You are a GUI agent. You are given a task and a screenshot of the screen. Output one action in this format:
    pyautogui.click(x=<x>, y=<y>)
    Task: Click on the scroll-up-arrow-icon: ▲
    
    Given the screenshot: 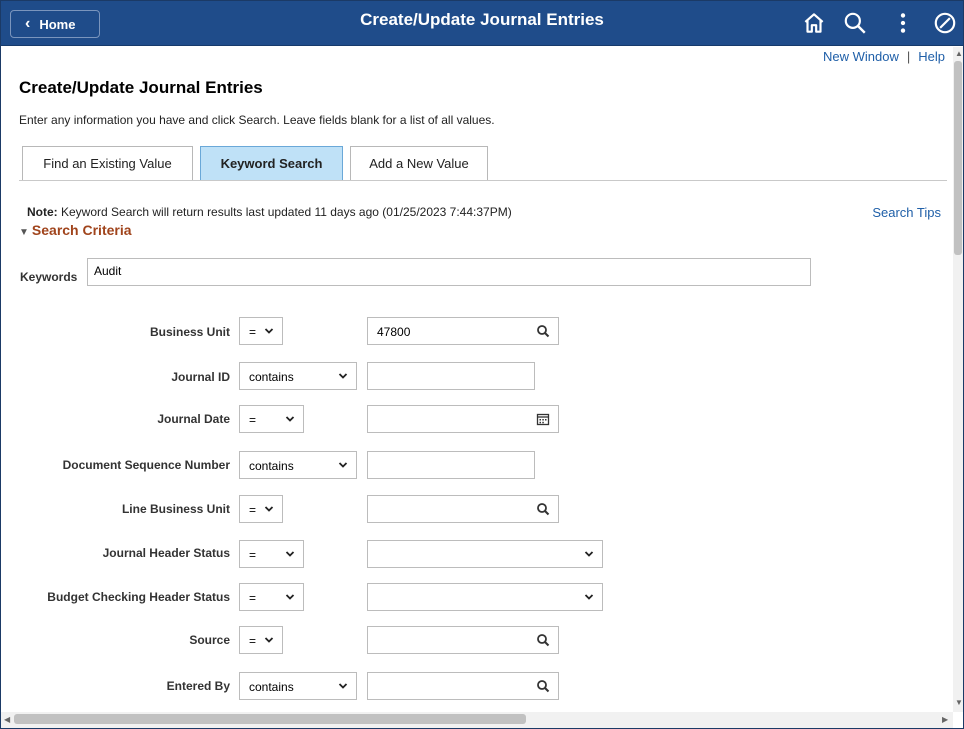 What is the action you would take?
    pyautogui.click(x=959, y=53)
    